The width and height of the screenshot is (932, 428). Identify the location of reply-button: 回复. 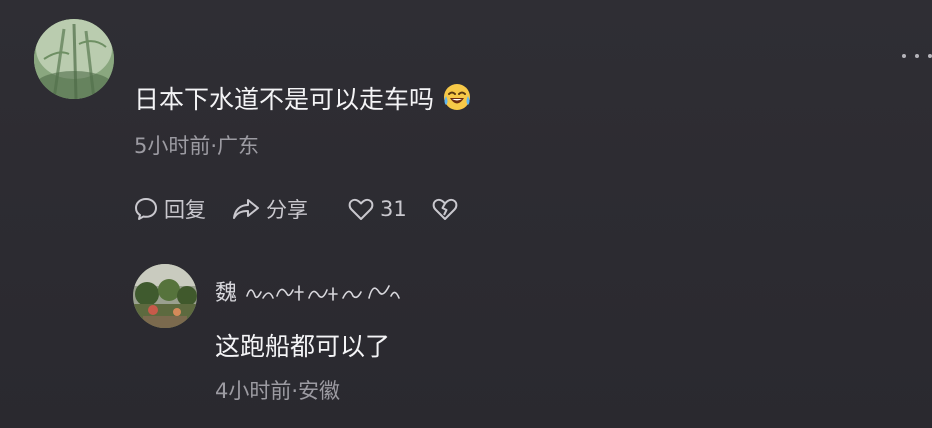
(182, 209).